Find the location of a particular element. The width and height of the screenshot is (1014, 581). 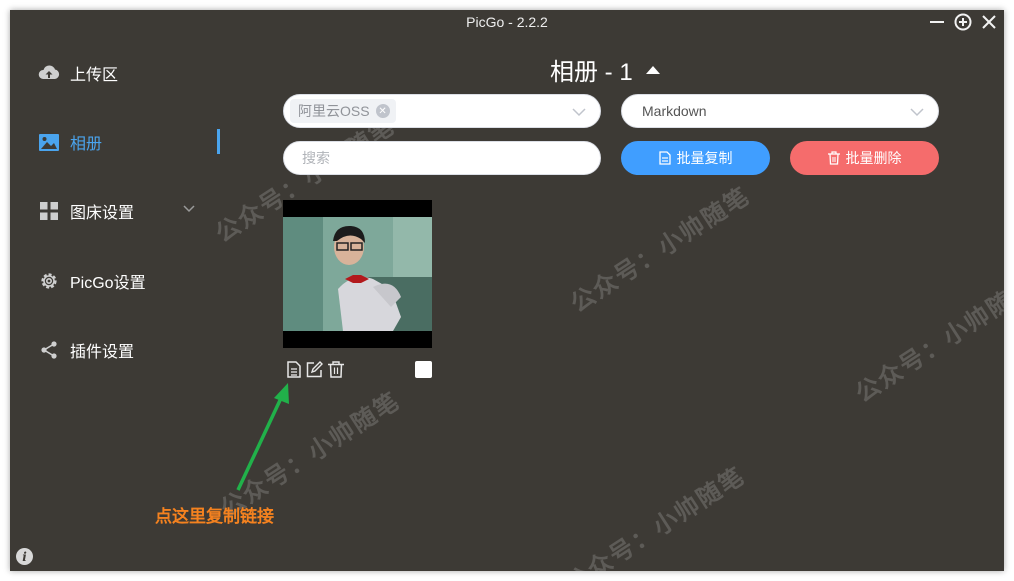

image-select-checkbox is located at coordinates (423, 369).